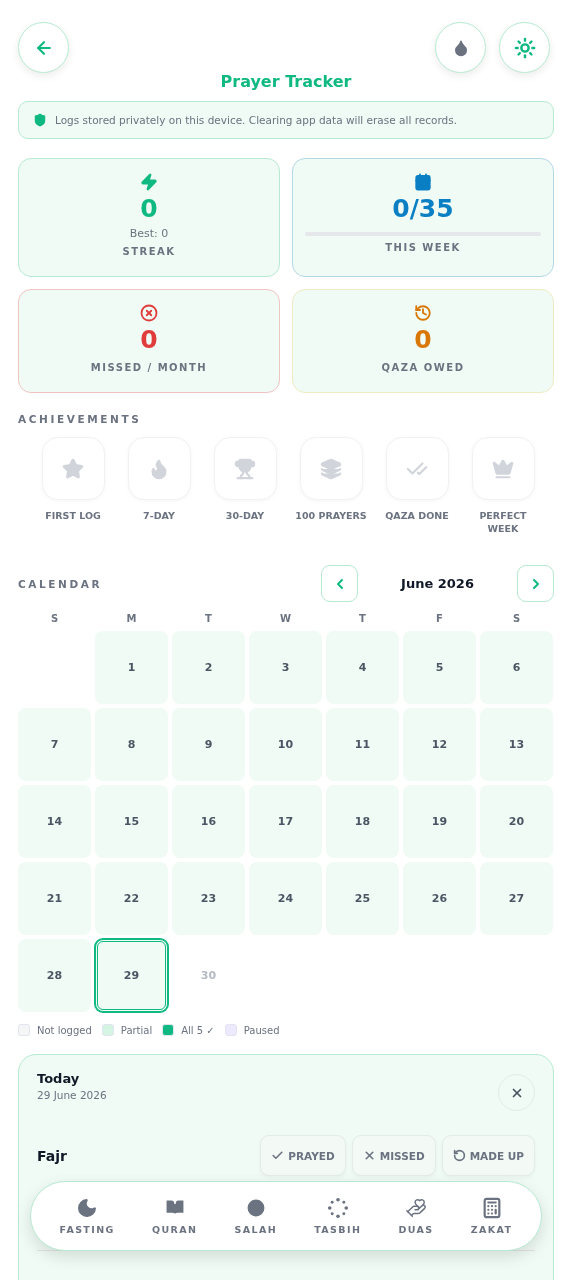 Image resolution: width=572 pixels, height=1280 pixels. I want to click on calendar-day: 12, so click(439, 744).